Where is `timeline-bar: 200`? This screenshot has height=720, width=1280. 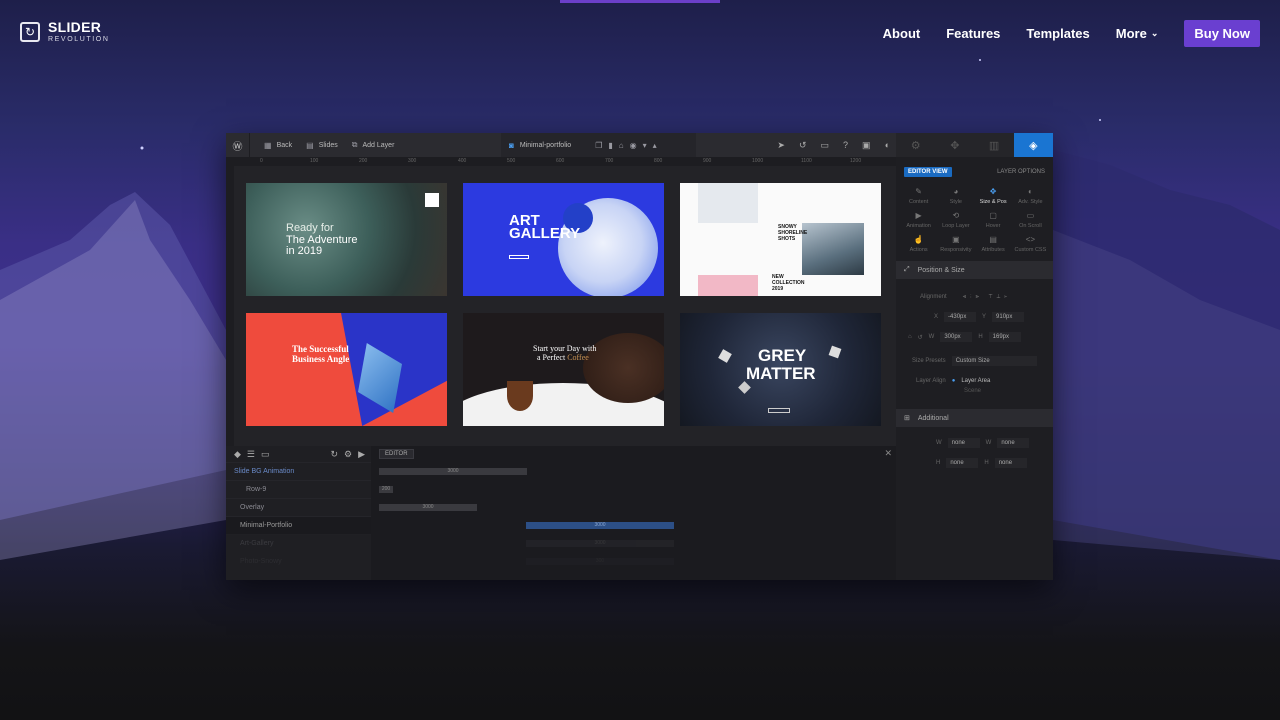 timeline-bar: 200 is located at coordinates (386, 489).